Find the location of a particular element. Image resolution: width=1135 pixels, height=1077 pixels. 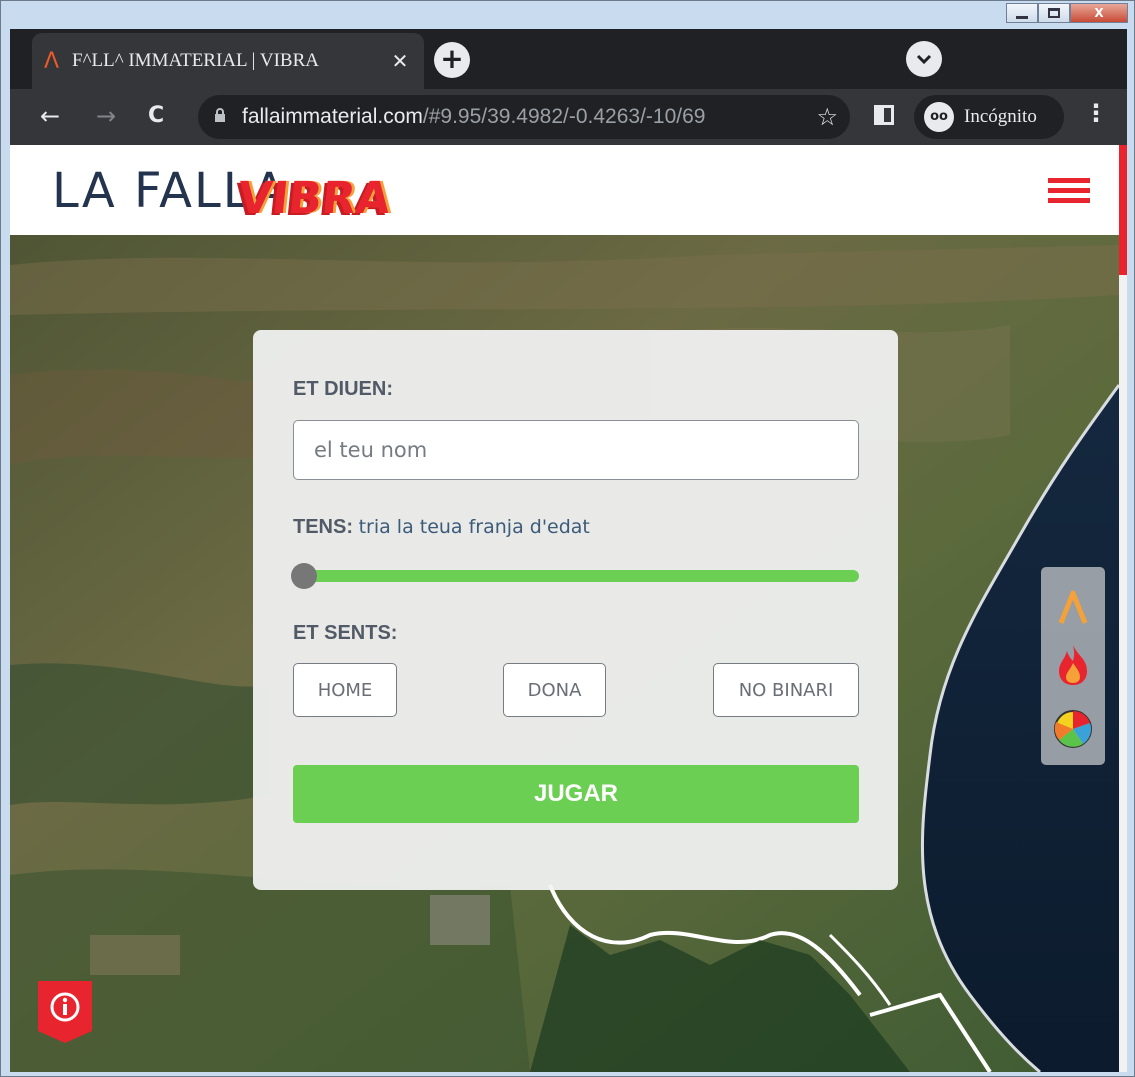

page-scrollbar is located at coordinates (1123, 608).